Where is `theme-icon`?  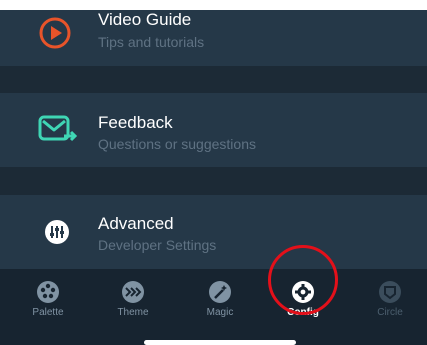
theme-icon is located at coordinates (133, 292).